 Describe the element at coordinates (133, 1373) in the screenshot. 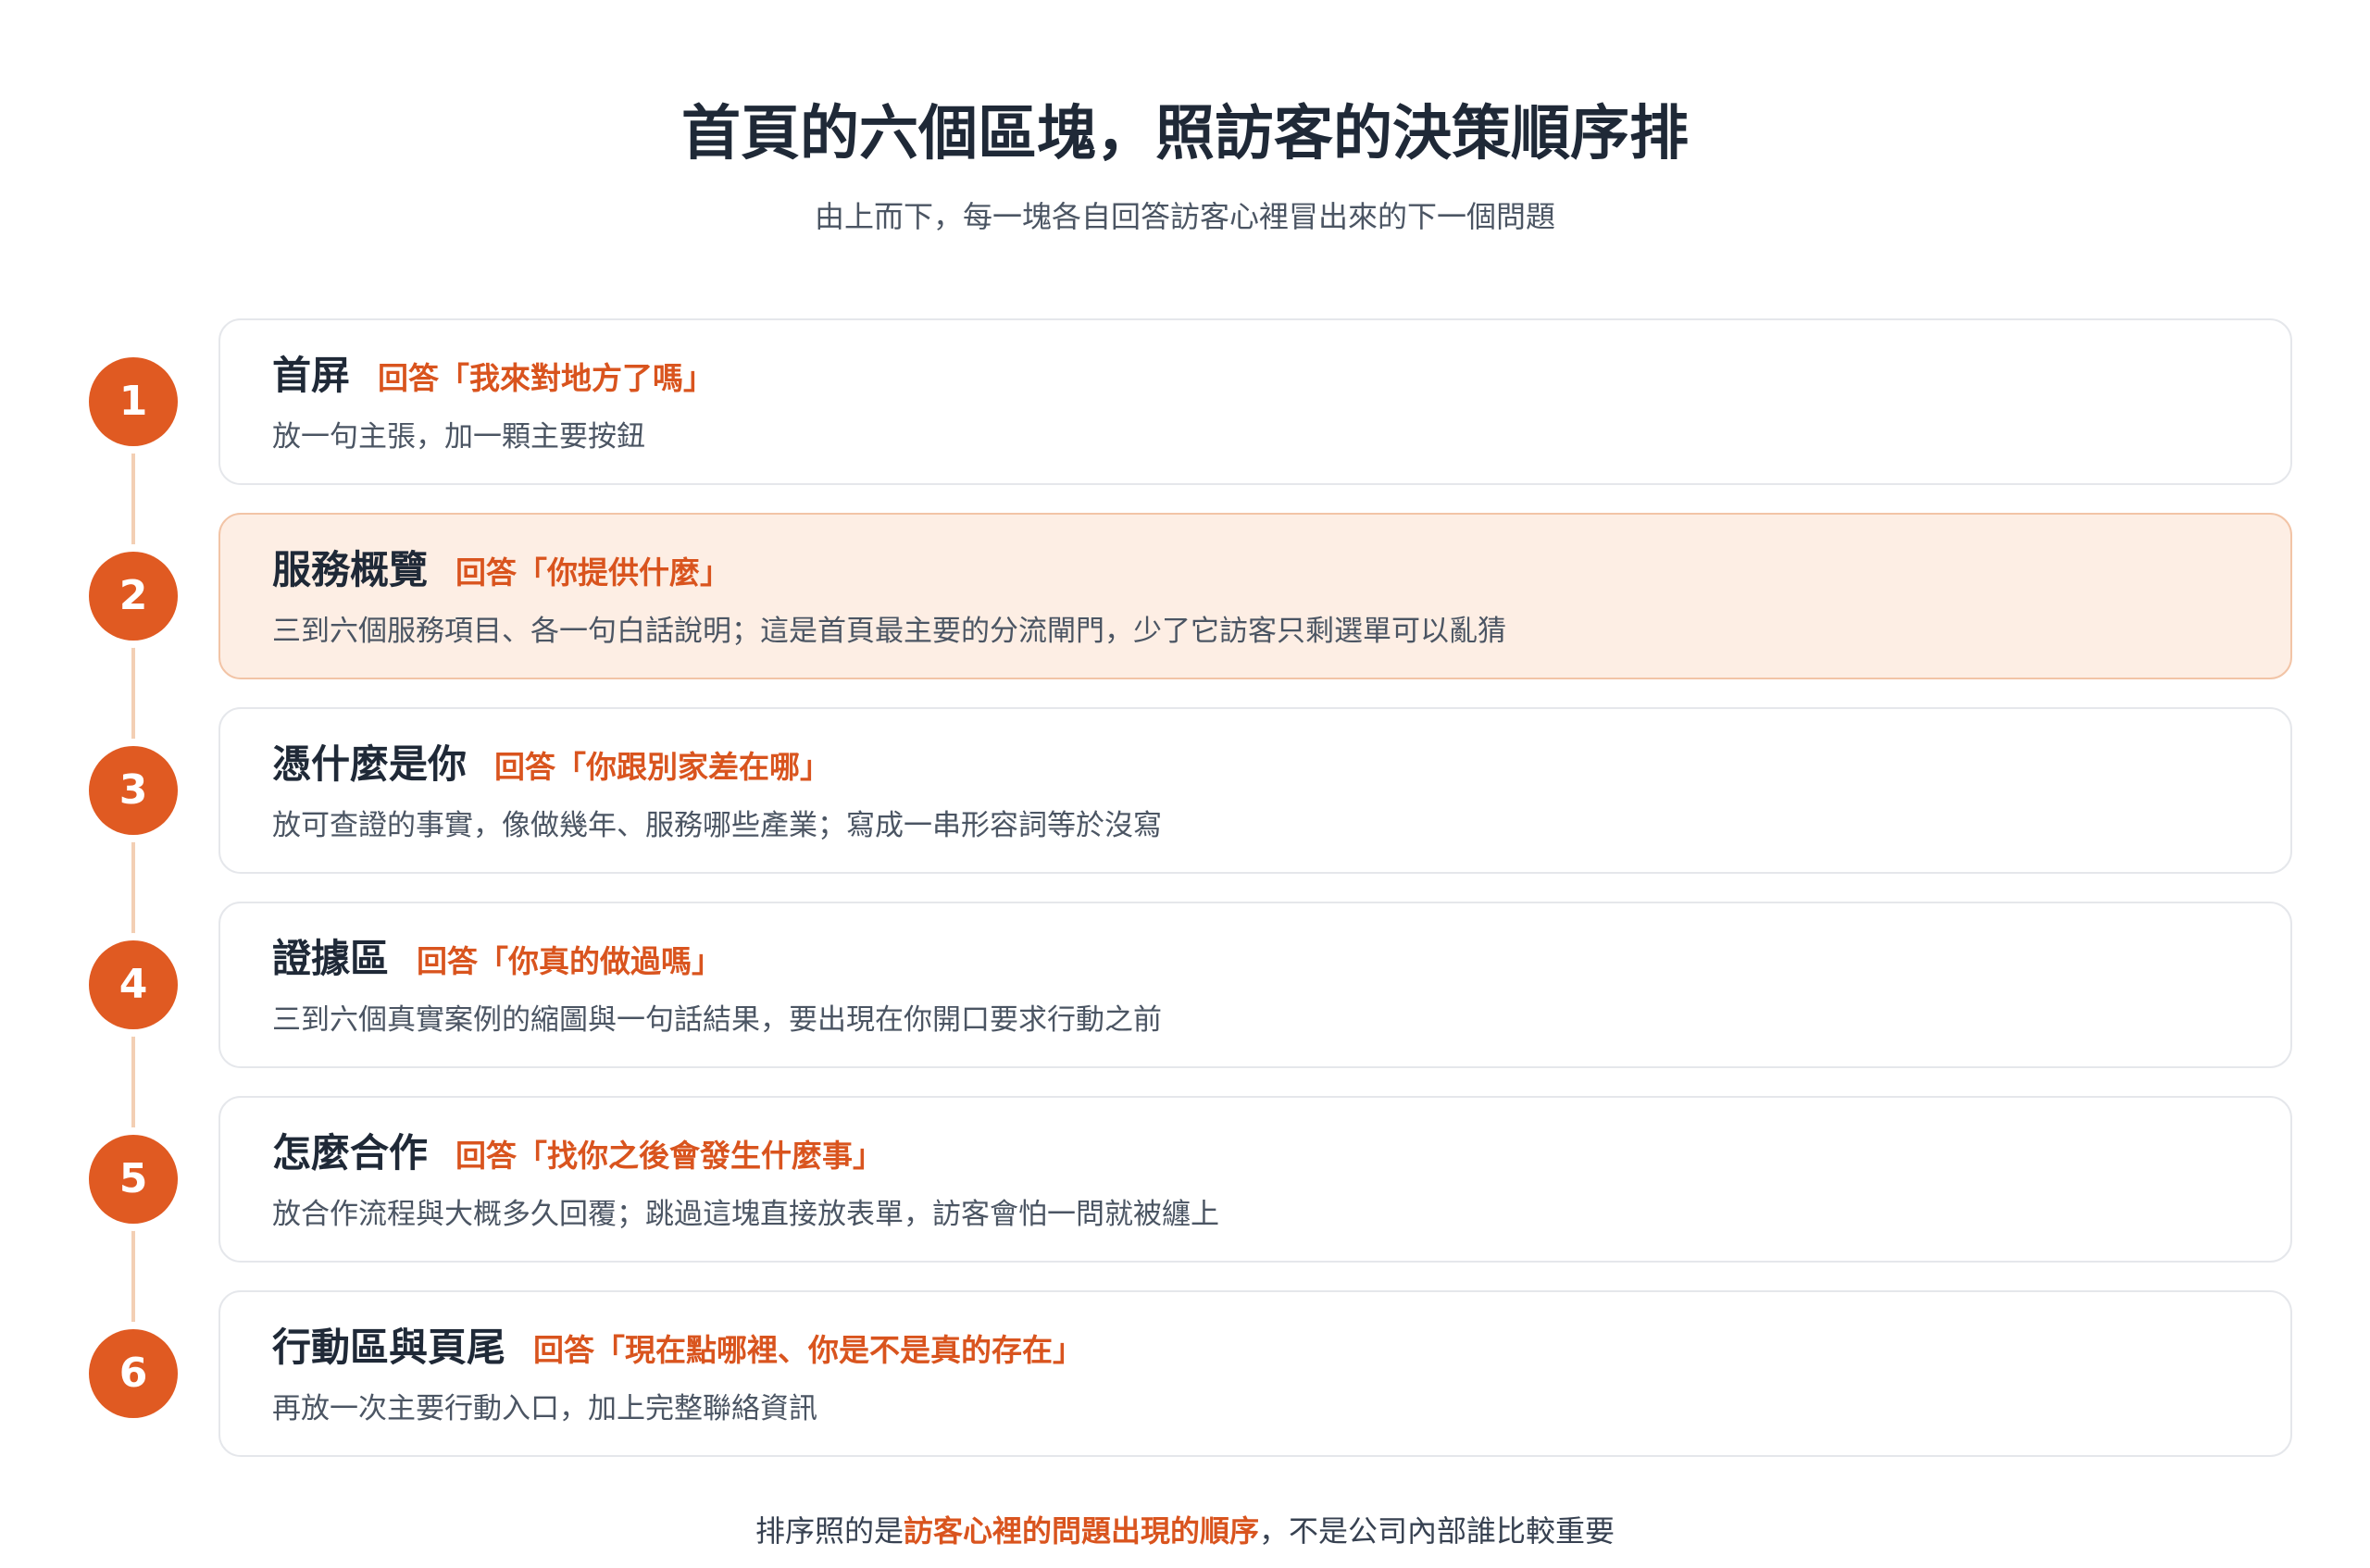

I see `step-number-badge: 6` at that location.